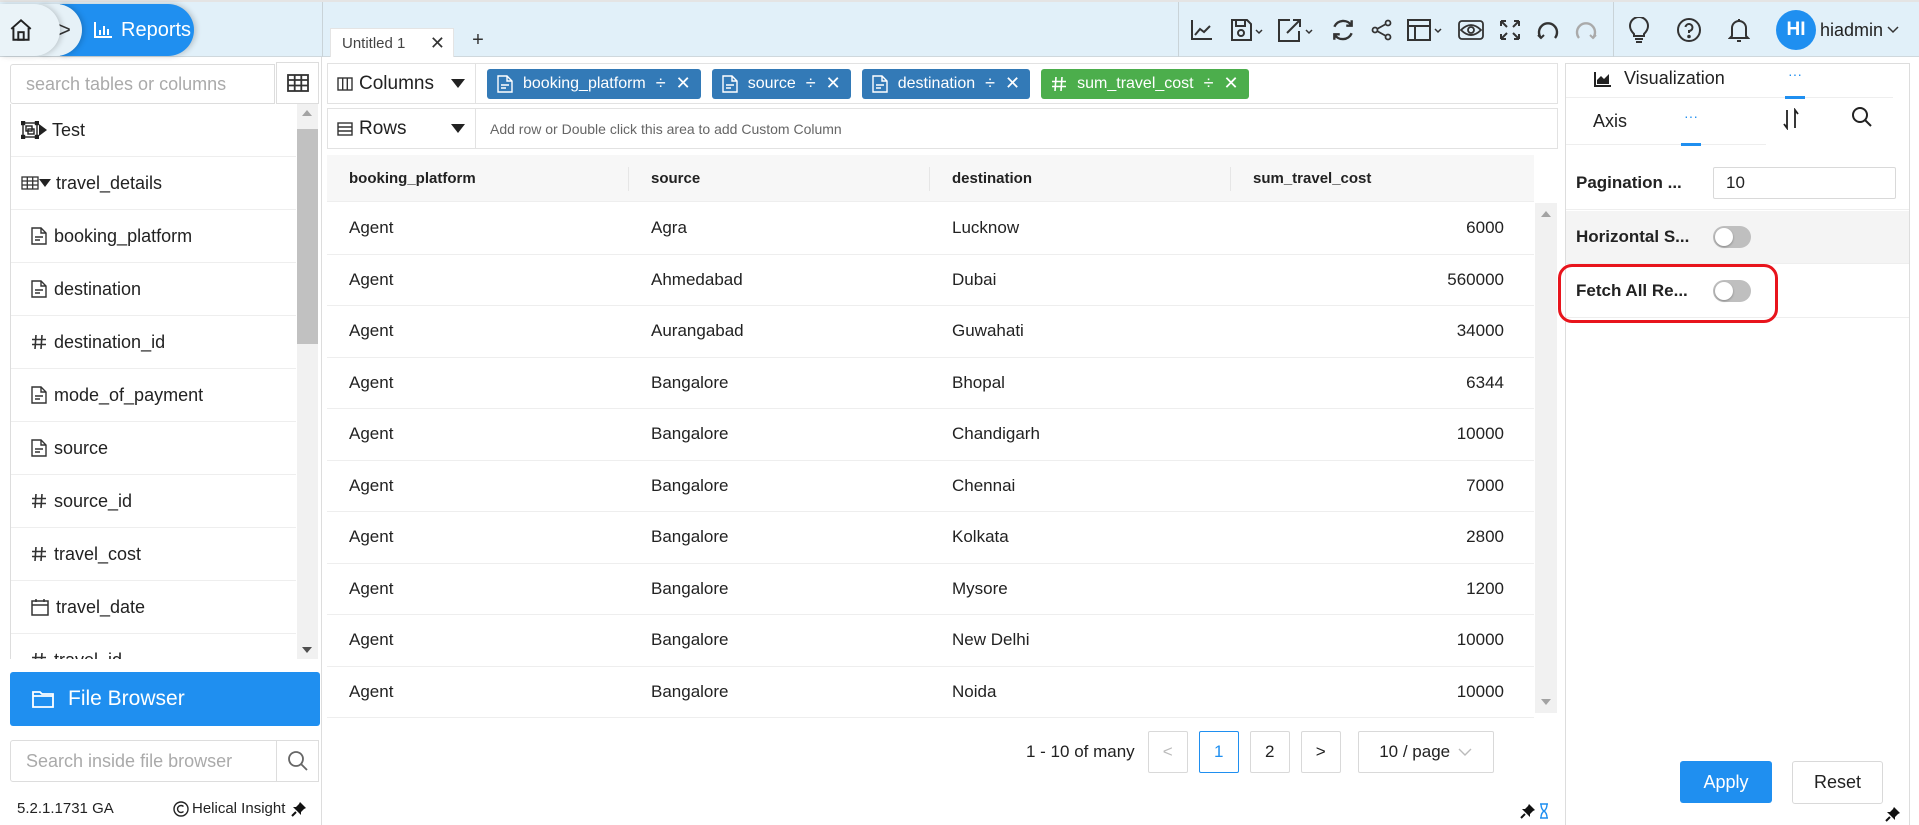 Image resolution: width=1919 pixels, height=825 pixels. Describe the element at coordinates (1732, 237) in the screenshot. I see `horizontal-scroll-toggle` at that location.